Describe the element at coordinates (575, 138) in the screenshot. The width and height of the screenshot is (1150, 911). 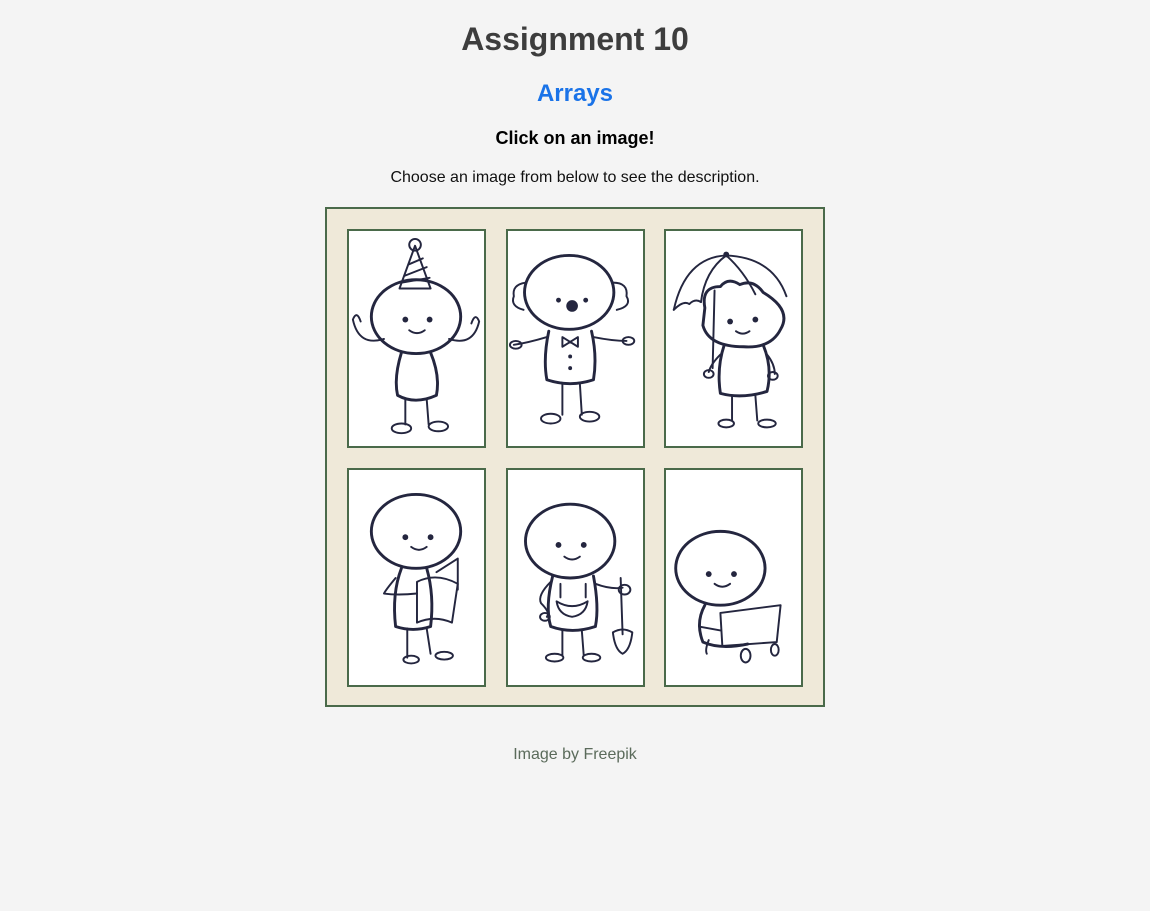
I see `instruction-heading: Click on an image!` at that location.